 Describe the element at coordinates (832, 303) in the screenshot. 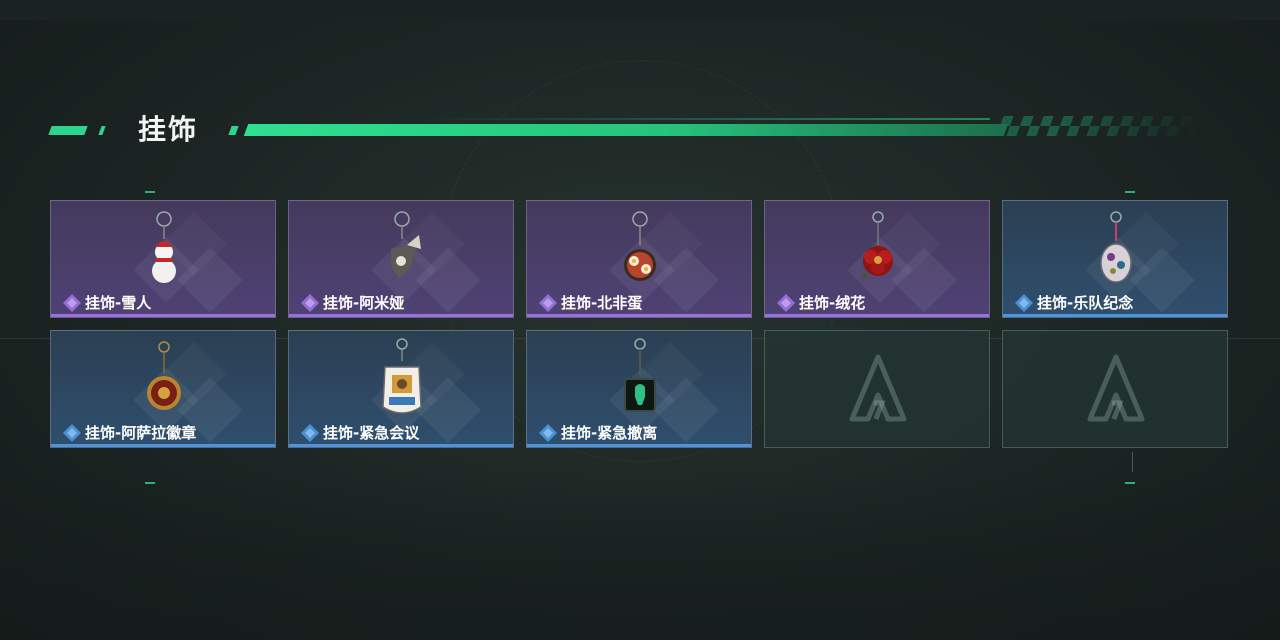

I see `charm-name: 挂饰-绒花` at that location.